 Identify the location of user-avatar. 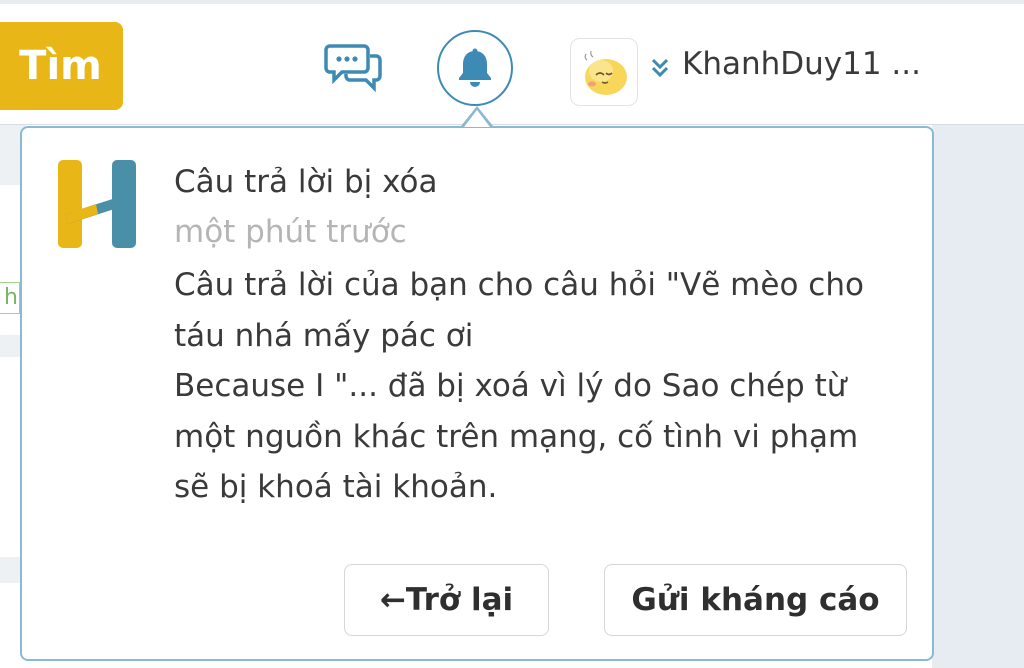
(604, 72).